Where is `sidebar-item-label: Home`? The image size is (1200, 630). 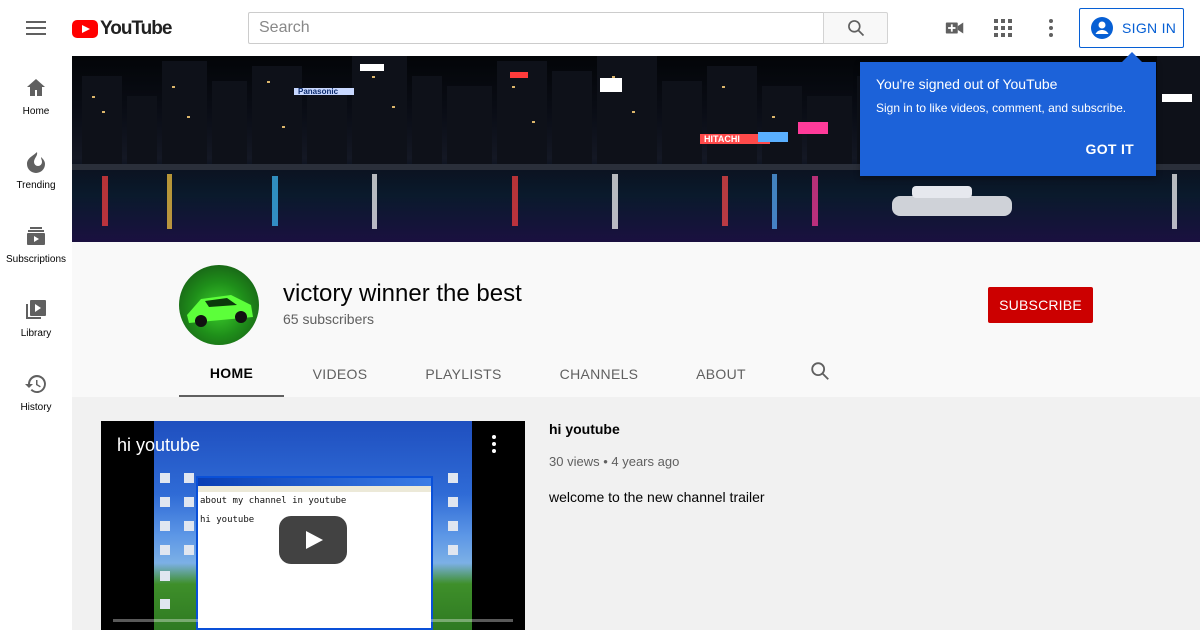
sidebar-item-label: Home is located at coordinates (36, 111).